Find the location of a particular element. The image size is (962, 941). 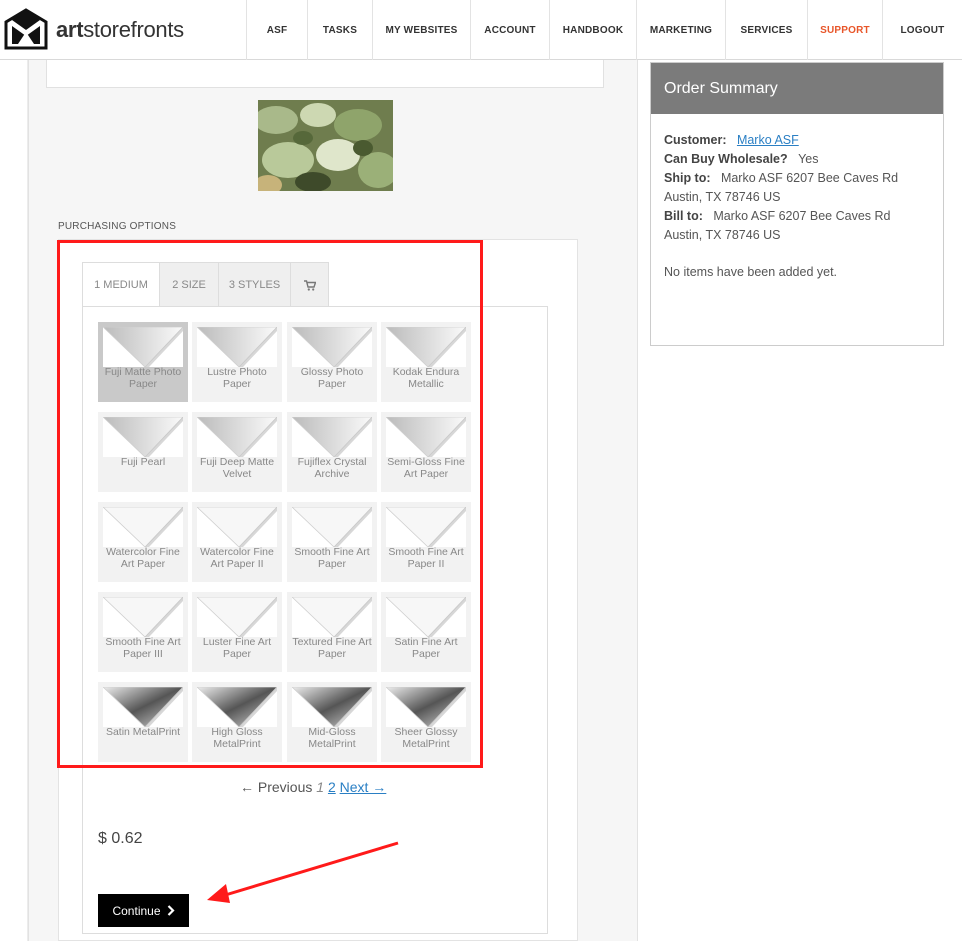

artstorefronts-logo-icon is located at coordinates (26, 29).